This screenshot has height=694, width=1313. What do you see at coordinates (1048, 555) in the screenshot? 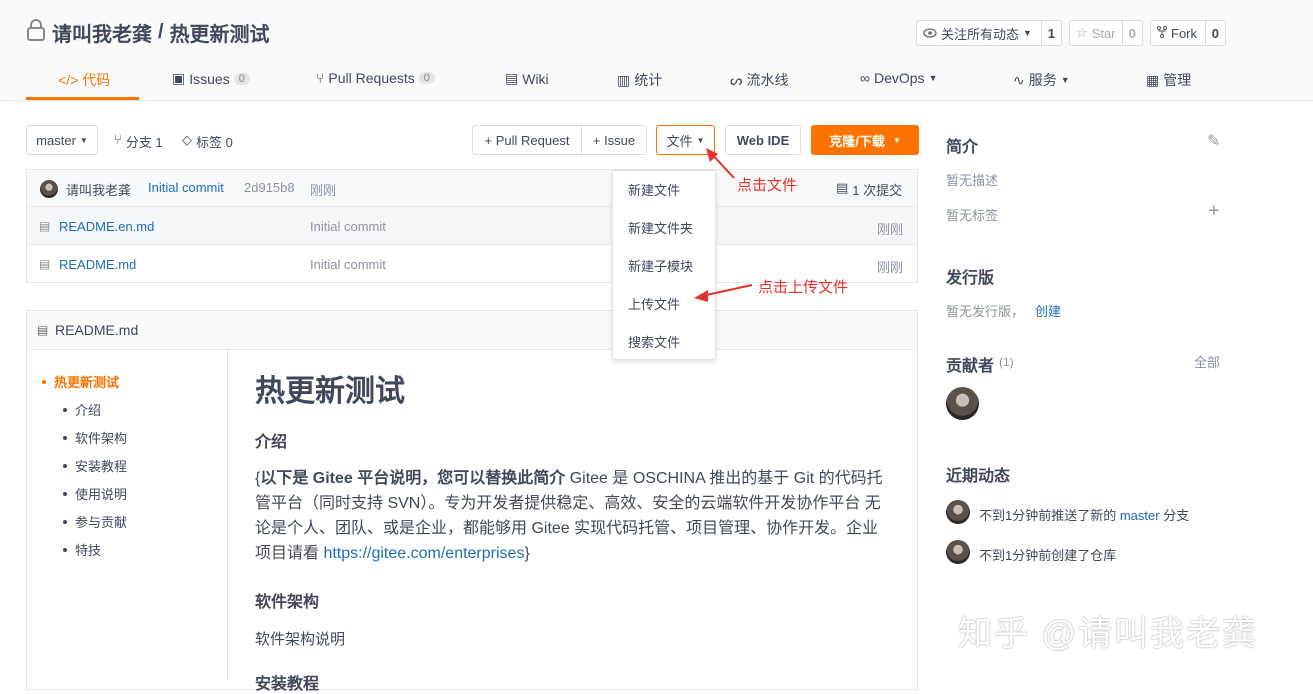
I see `activity-item: 不到1分钟前创建了仓库` at bounding box center [1048, 555].